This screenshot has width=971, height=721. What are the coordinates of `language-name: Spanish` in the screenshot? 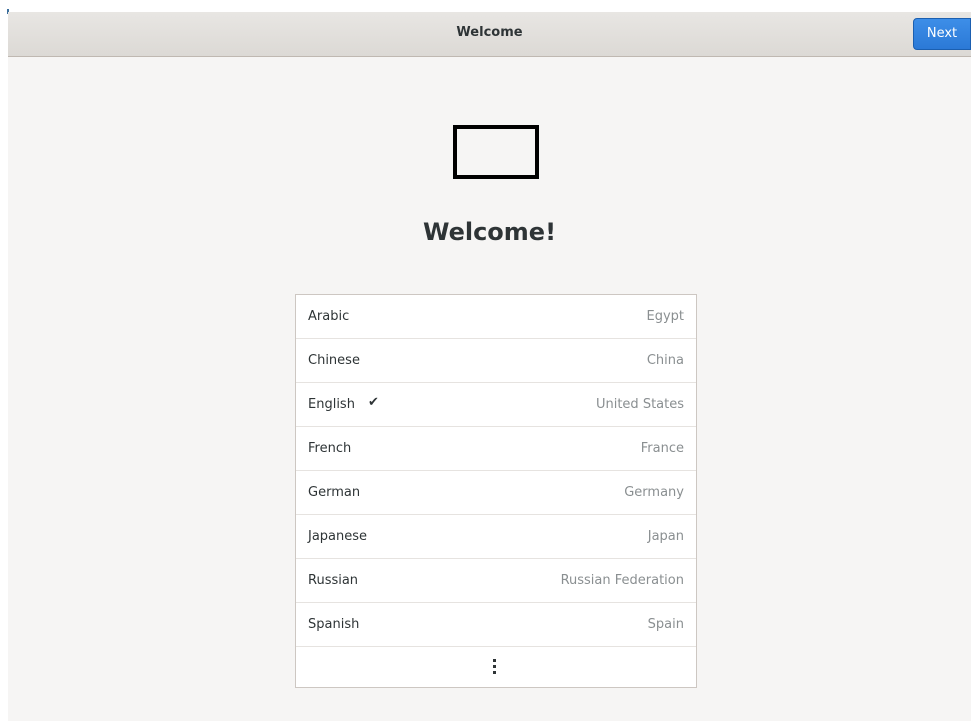 It's located at (334, 624).